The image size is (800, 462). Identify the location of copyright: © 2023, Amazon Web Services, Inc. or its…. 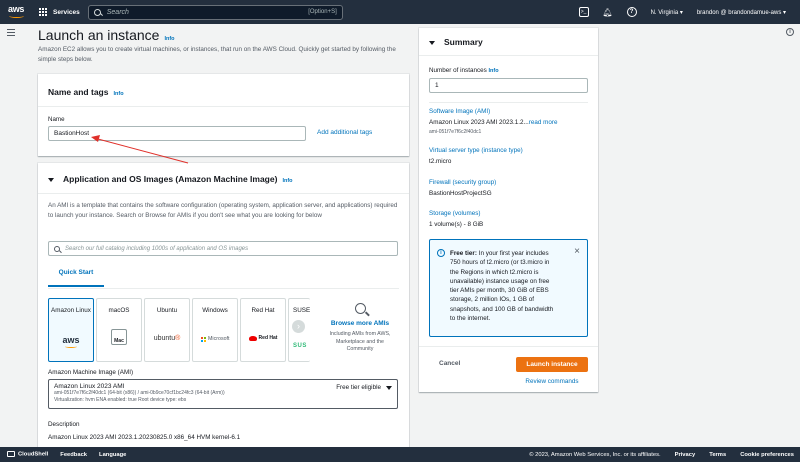
(595, 454).